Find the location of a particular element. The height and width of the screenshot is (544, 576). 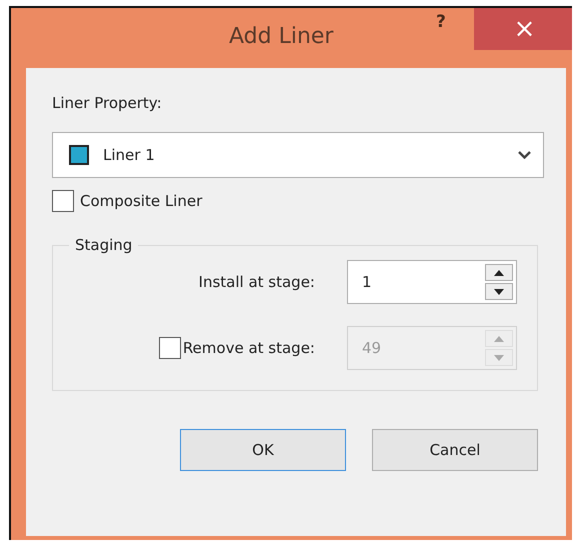

cancel-button: Cancel is located at coordinates (455, 450).